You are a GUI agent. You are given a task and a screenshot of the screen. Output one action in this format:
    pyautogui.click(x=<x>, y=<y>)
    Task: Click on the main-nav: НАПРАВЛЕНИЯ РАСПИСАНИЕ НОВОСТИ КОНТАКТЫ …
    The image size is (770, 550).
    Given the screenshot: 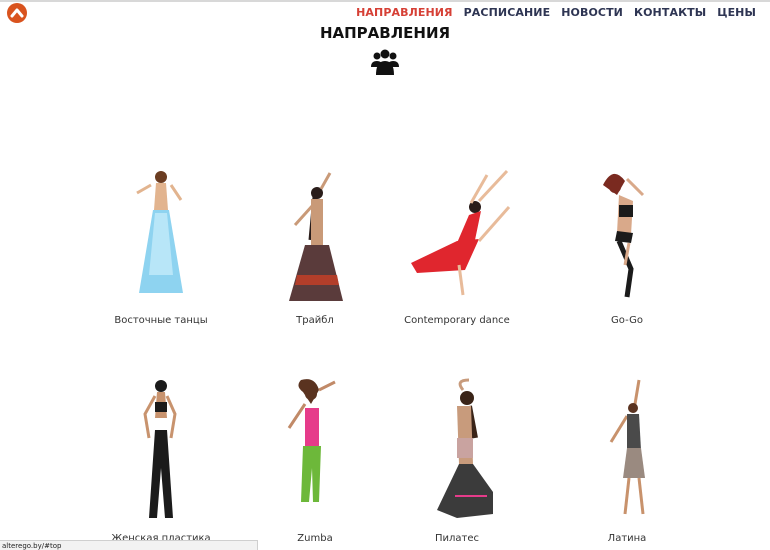 What is the action you would take?
    pyautogui.click(x=556, y=12)
    